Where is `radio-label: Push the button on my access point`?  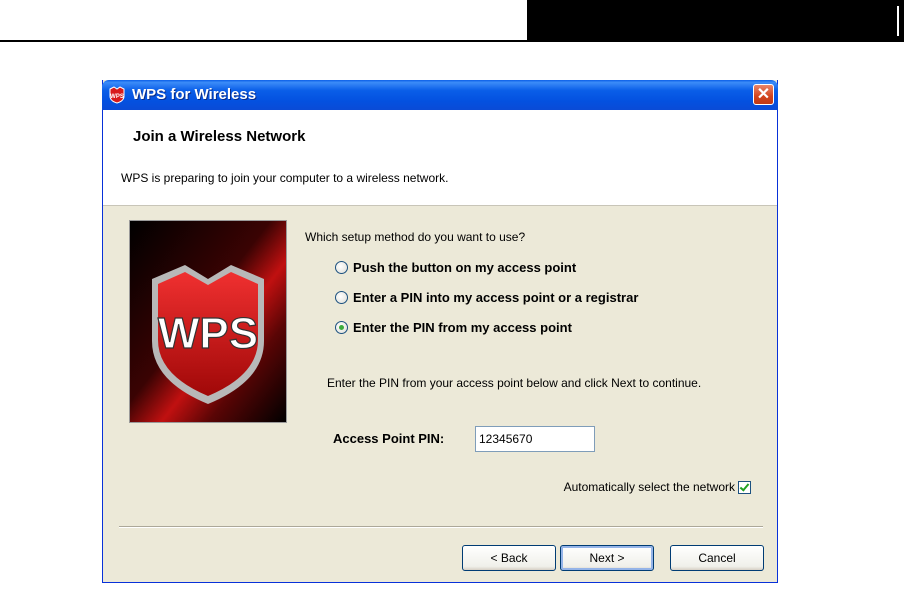 radio-label: Push the button on my access point is located at coordinates (465, 267).